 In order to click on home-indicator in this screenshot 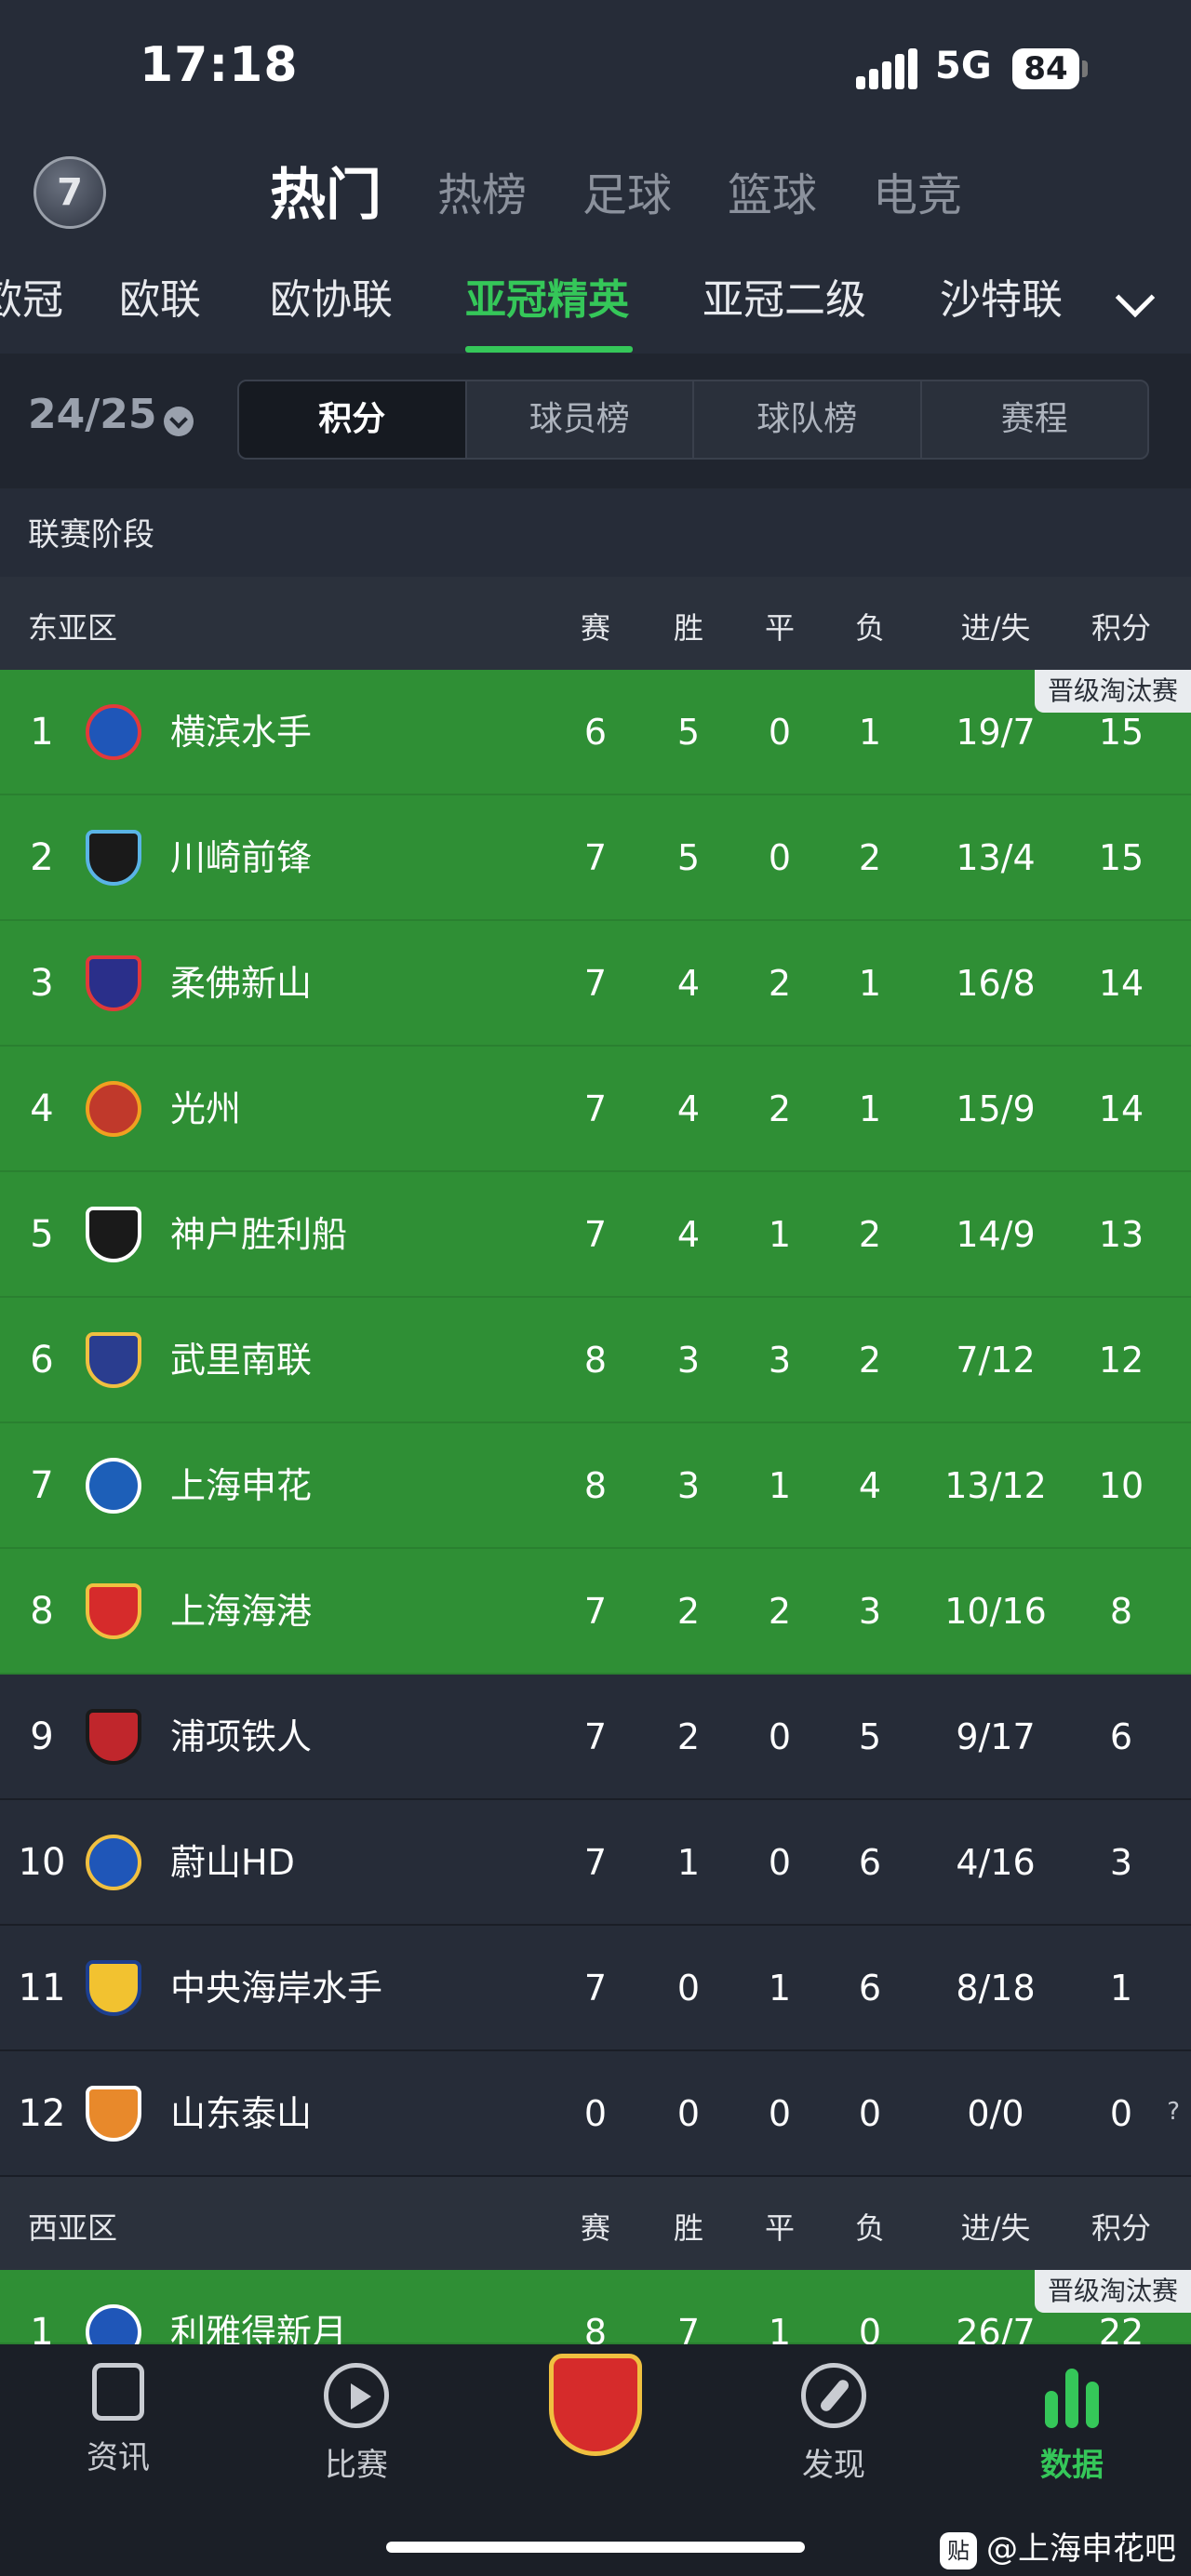, I will do `click(595, 2547)`.